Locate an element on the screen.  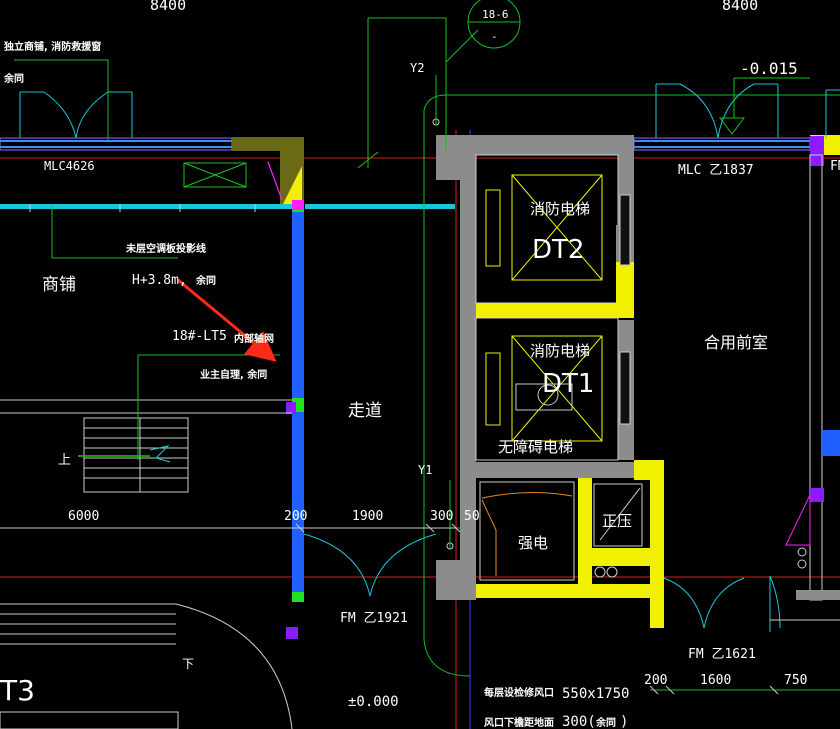
dim-top-right: 8400 is located at coordinates (740, 7).